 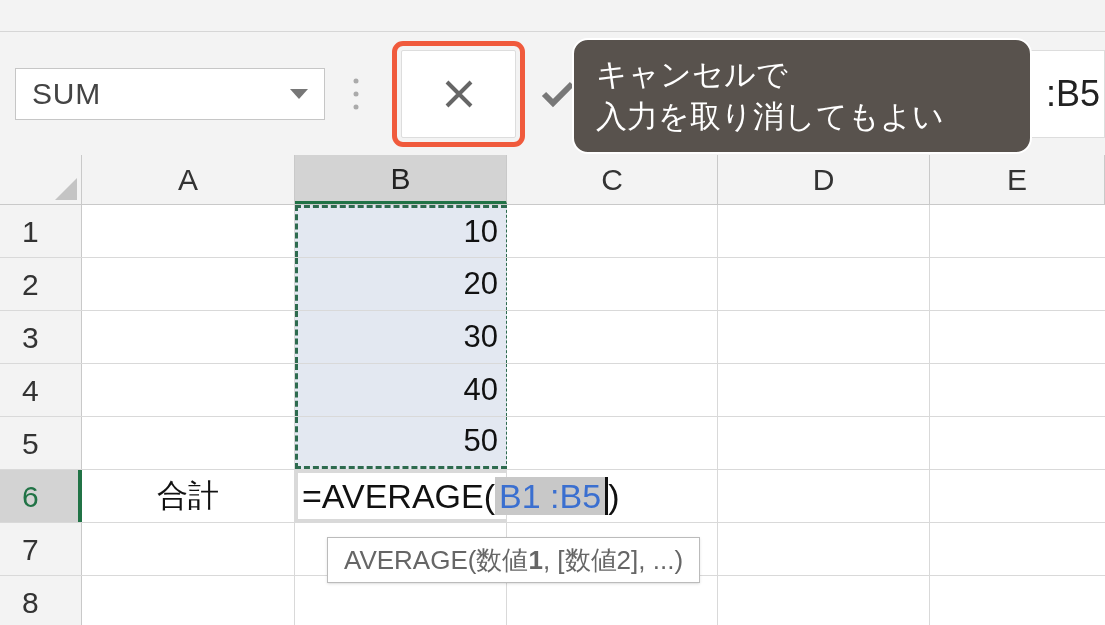 What do you see at coordinates (692, 75) in the screenshot?
I see `callout-text: キャンセルで` at bounding box center [692, 75].